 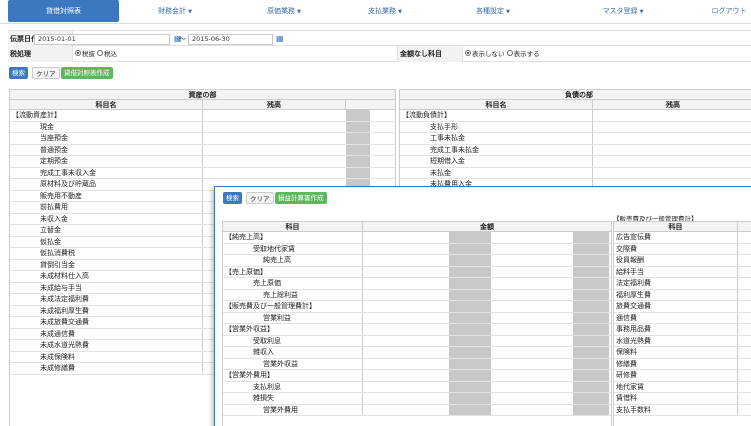 I want to click on income-row: 純売上高, so click(x=417, y=261).